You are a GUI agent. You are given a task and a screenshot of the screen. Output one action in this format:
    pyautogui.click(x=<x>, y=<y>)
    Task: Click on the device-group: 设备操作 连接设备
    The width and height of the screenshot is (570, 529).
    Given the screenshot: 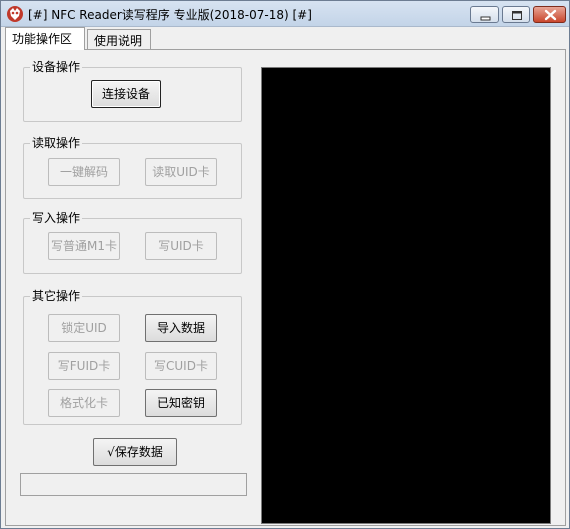 What is the action you would take?
    pyautogui.click(x=132, y=91)
    